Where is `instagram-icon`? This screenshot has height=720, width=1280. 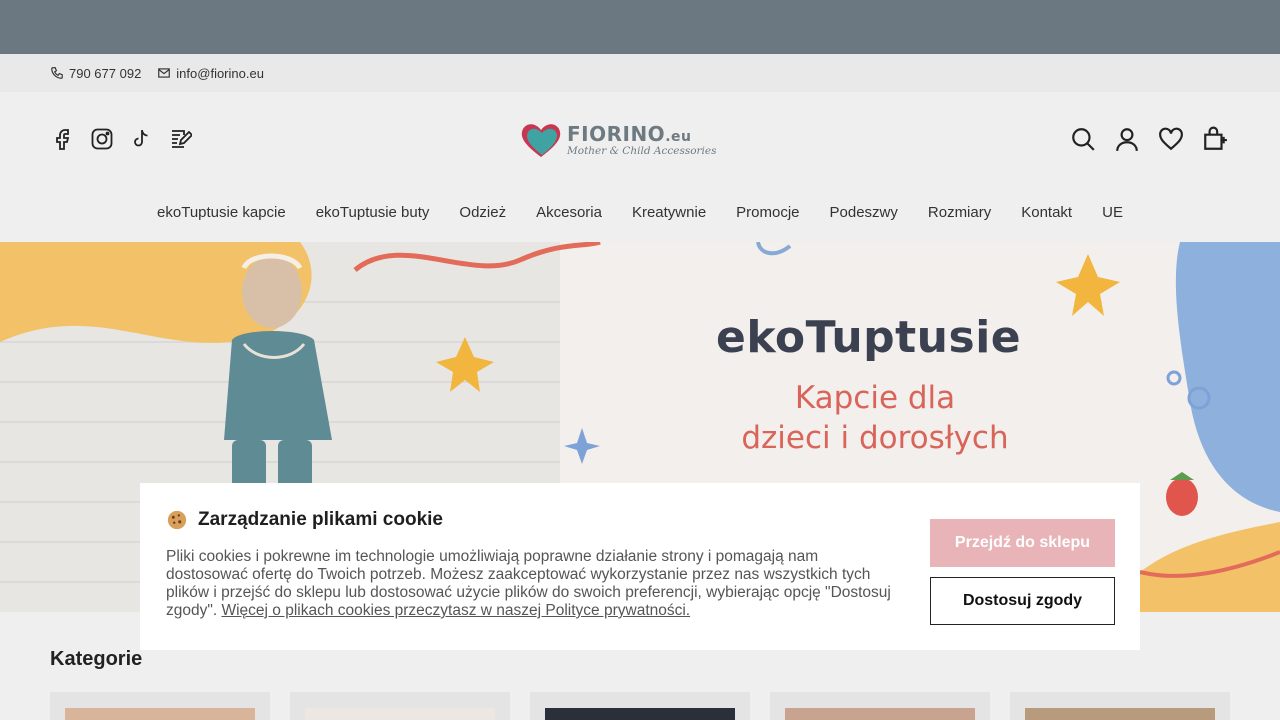 instagram-icon is located at coordinates (102, 139).